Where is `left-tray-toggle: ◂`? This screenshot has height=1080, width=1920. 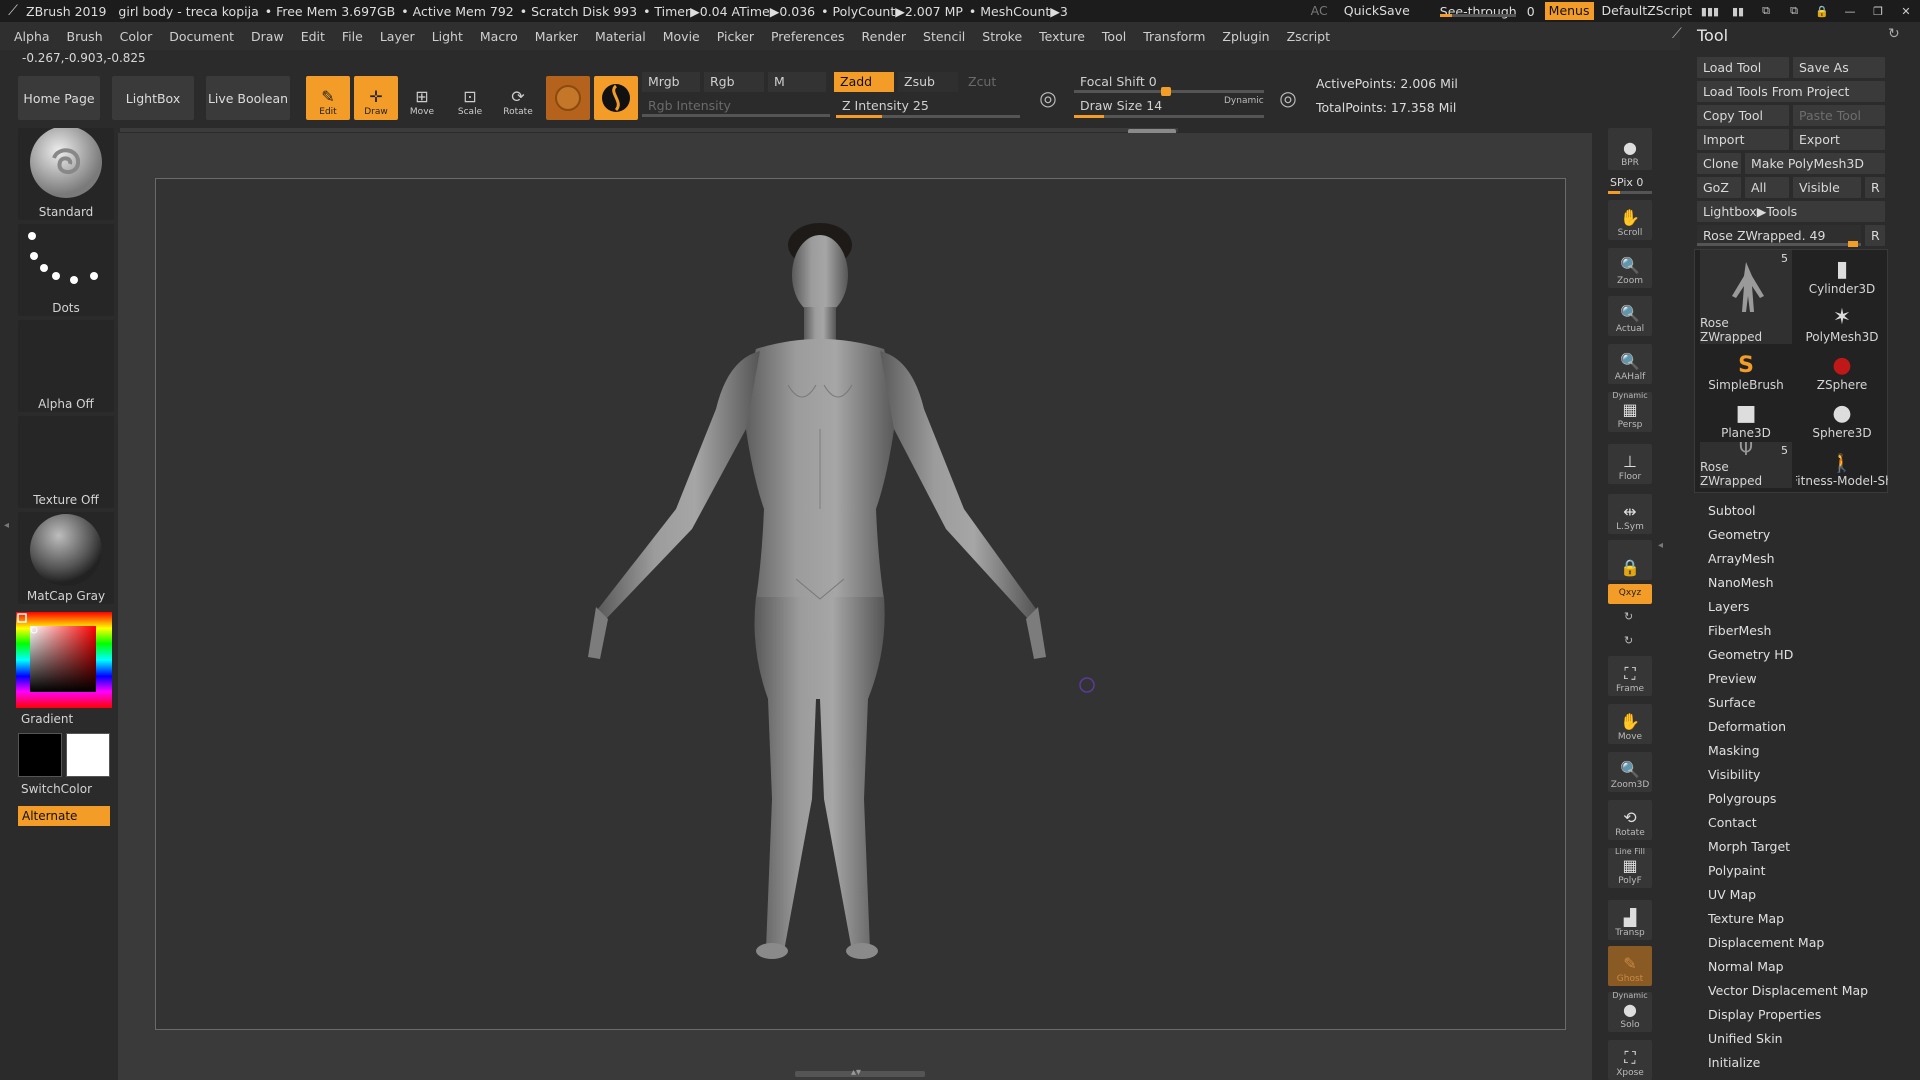 left-tray-toggle: ◂ is located at coordinates (7, 545).